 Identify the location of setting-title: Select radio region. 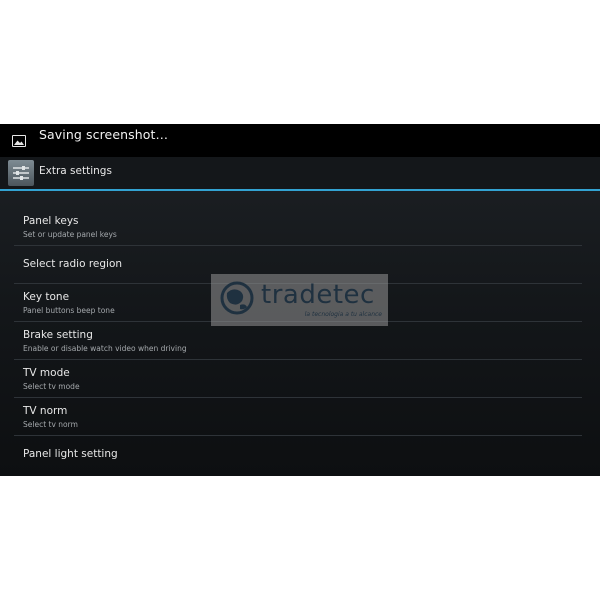
(73, 264).